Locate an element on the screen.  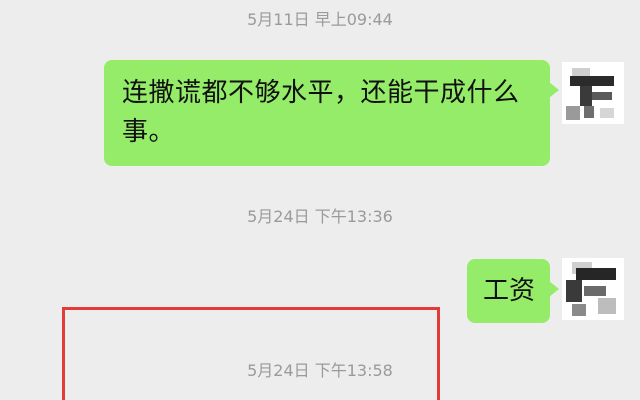
timestamp: 5月24日 下午13:36 is located at coordinates (320, 216).